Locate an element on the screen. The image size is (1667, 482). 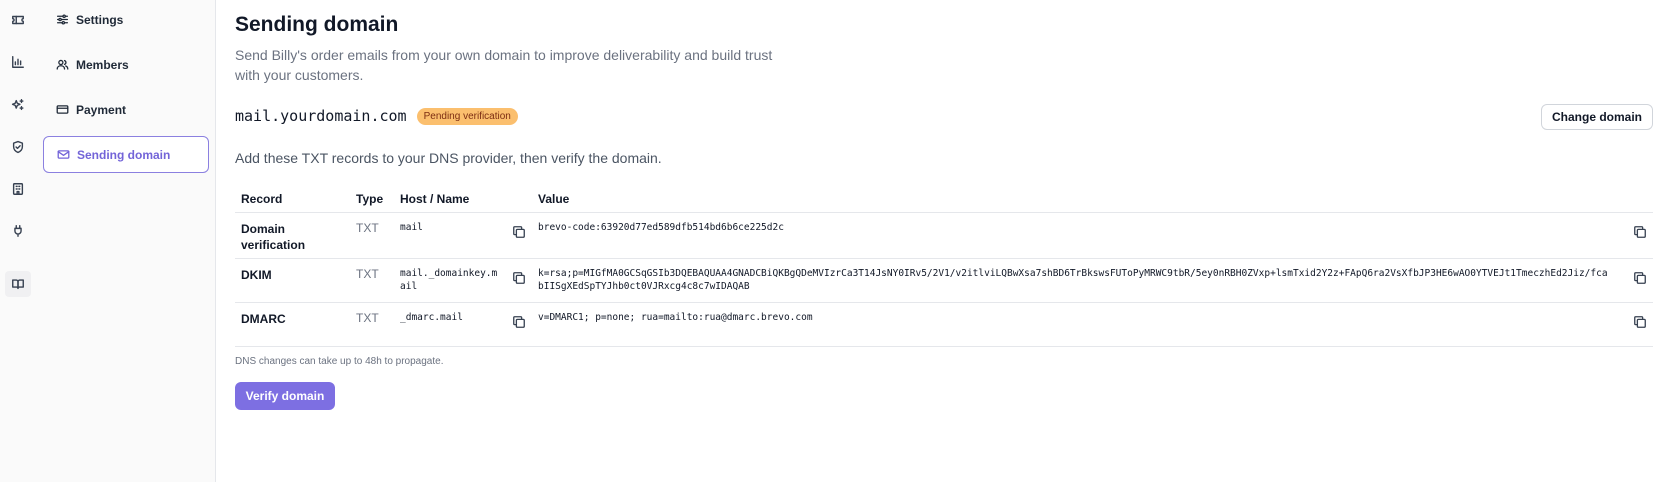
nav-item-label: Payment is located at coordinates (101, 109).